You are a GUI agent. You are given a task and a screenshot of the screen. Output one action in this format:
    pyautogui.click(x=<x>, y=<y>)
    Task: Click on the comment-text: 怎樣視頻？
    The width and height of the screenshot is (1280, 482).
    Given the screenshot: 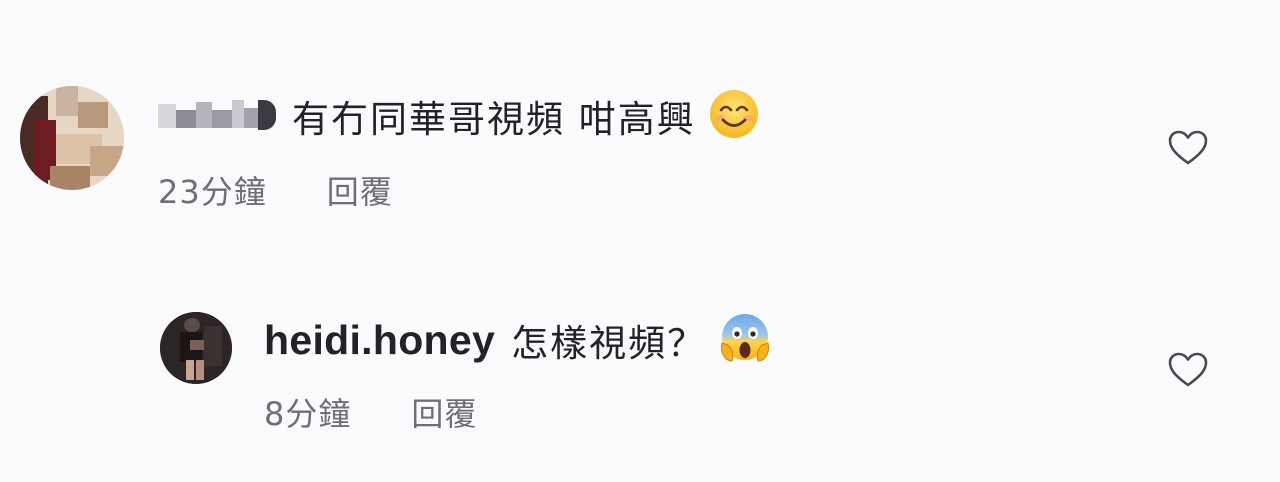 What is the action you would take?
    pyautogui.click(x=609, y=343)
    